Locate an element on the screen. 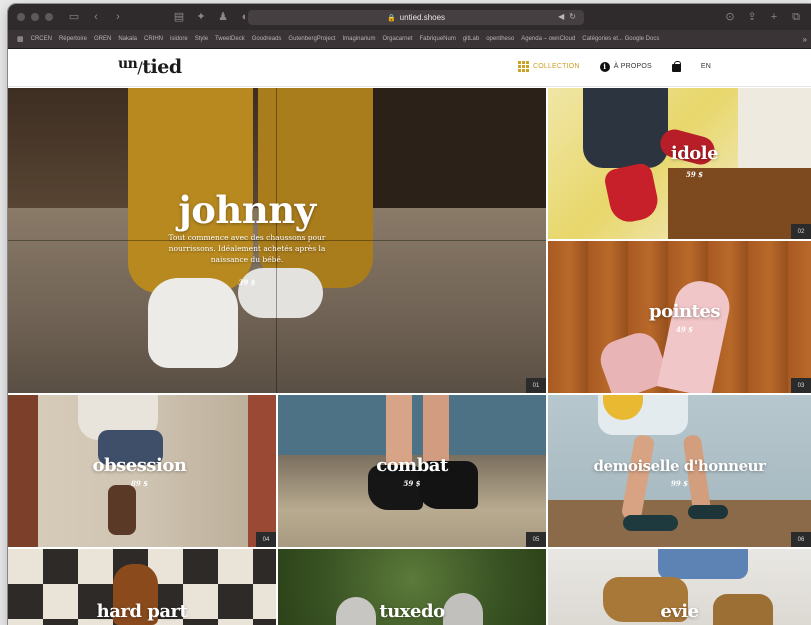 The height and width of the screenshot is (625, 811). nav-language: EN is located at coordinates (706, 66).